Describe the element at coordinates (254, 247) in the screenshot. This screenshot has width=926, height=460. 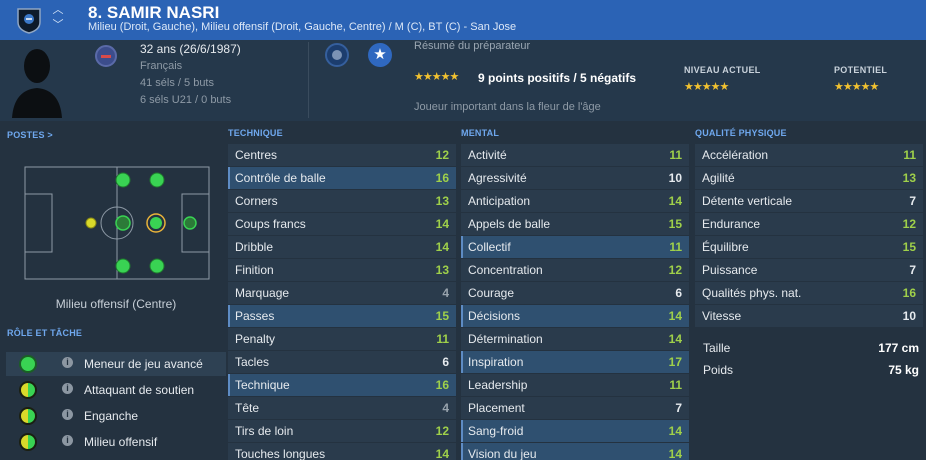
I see `attribute-name: Dribble` at that location.